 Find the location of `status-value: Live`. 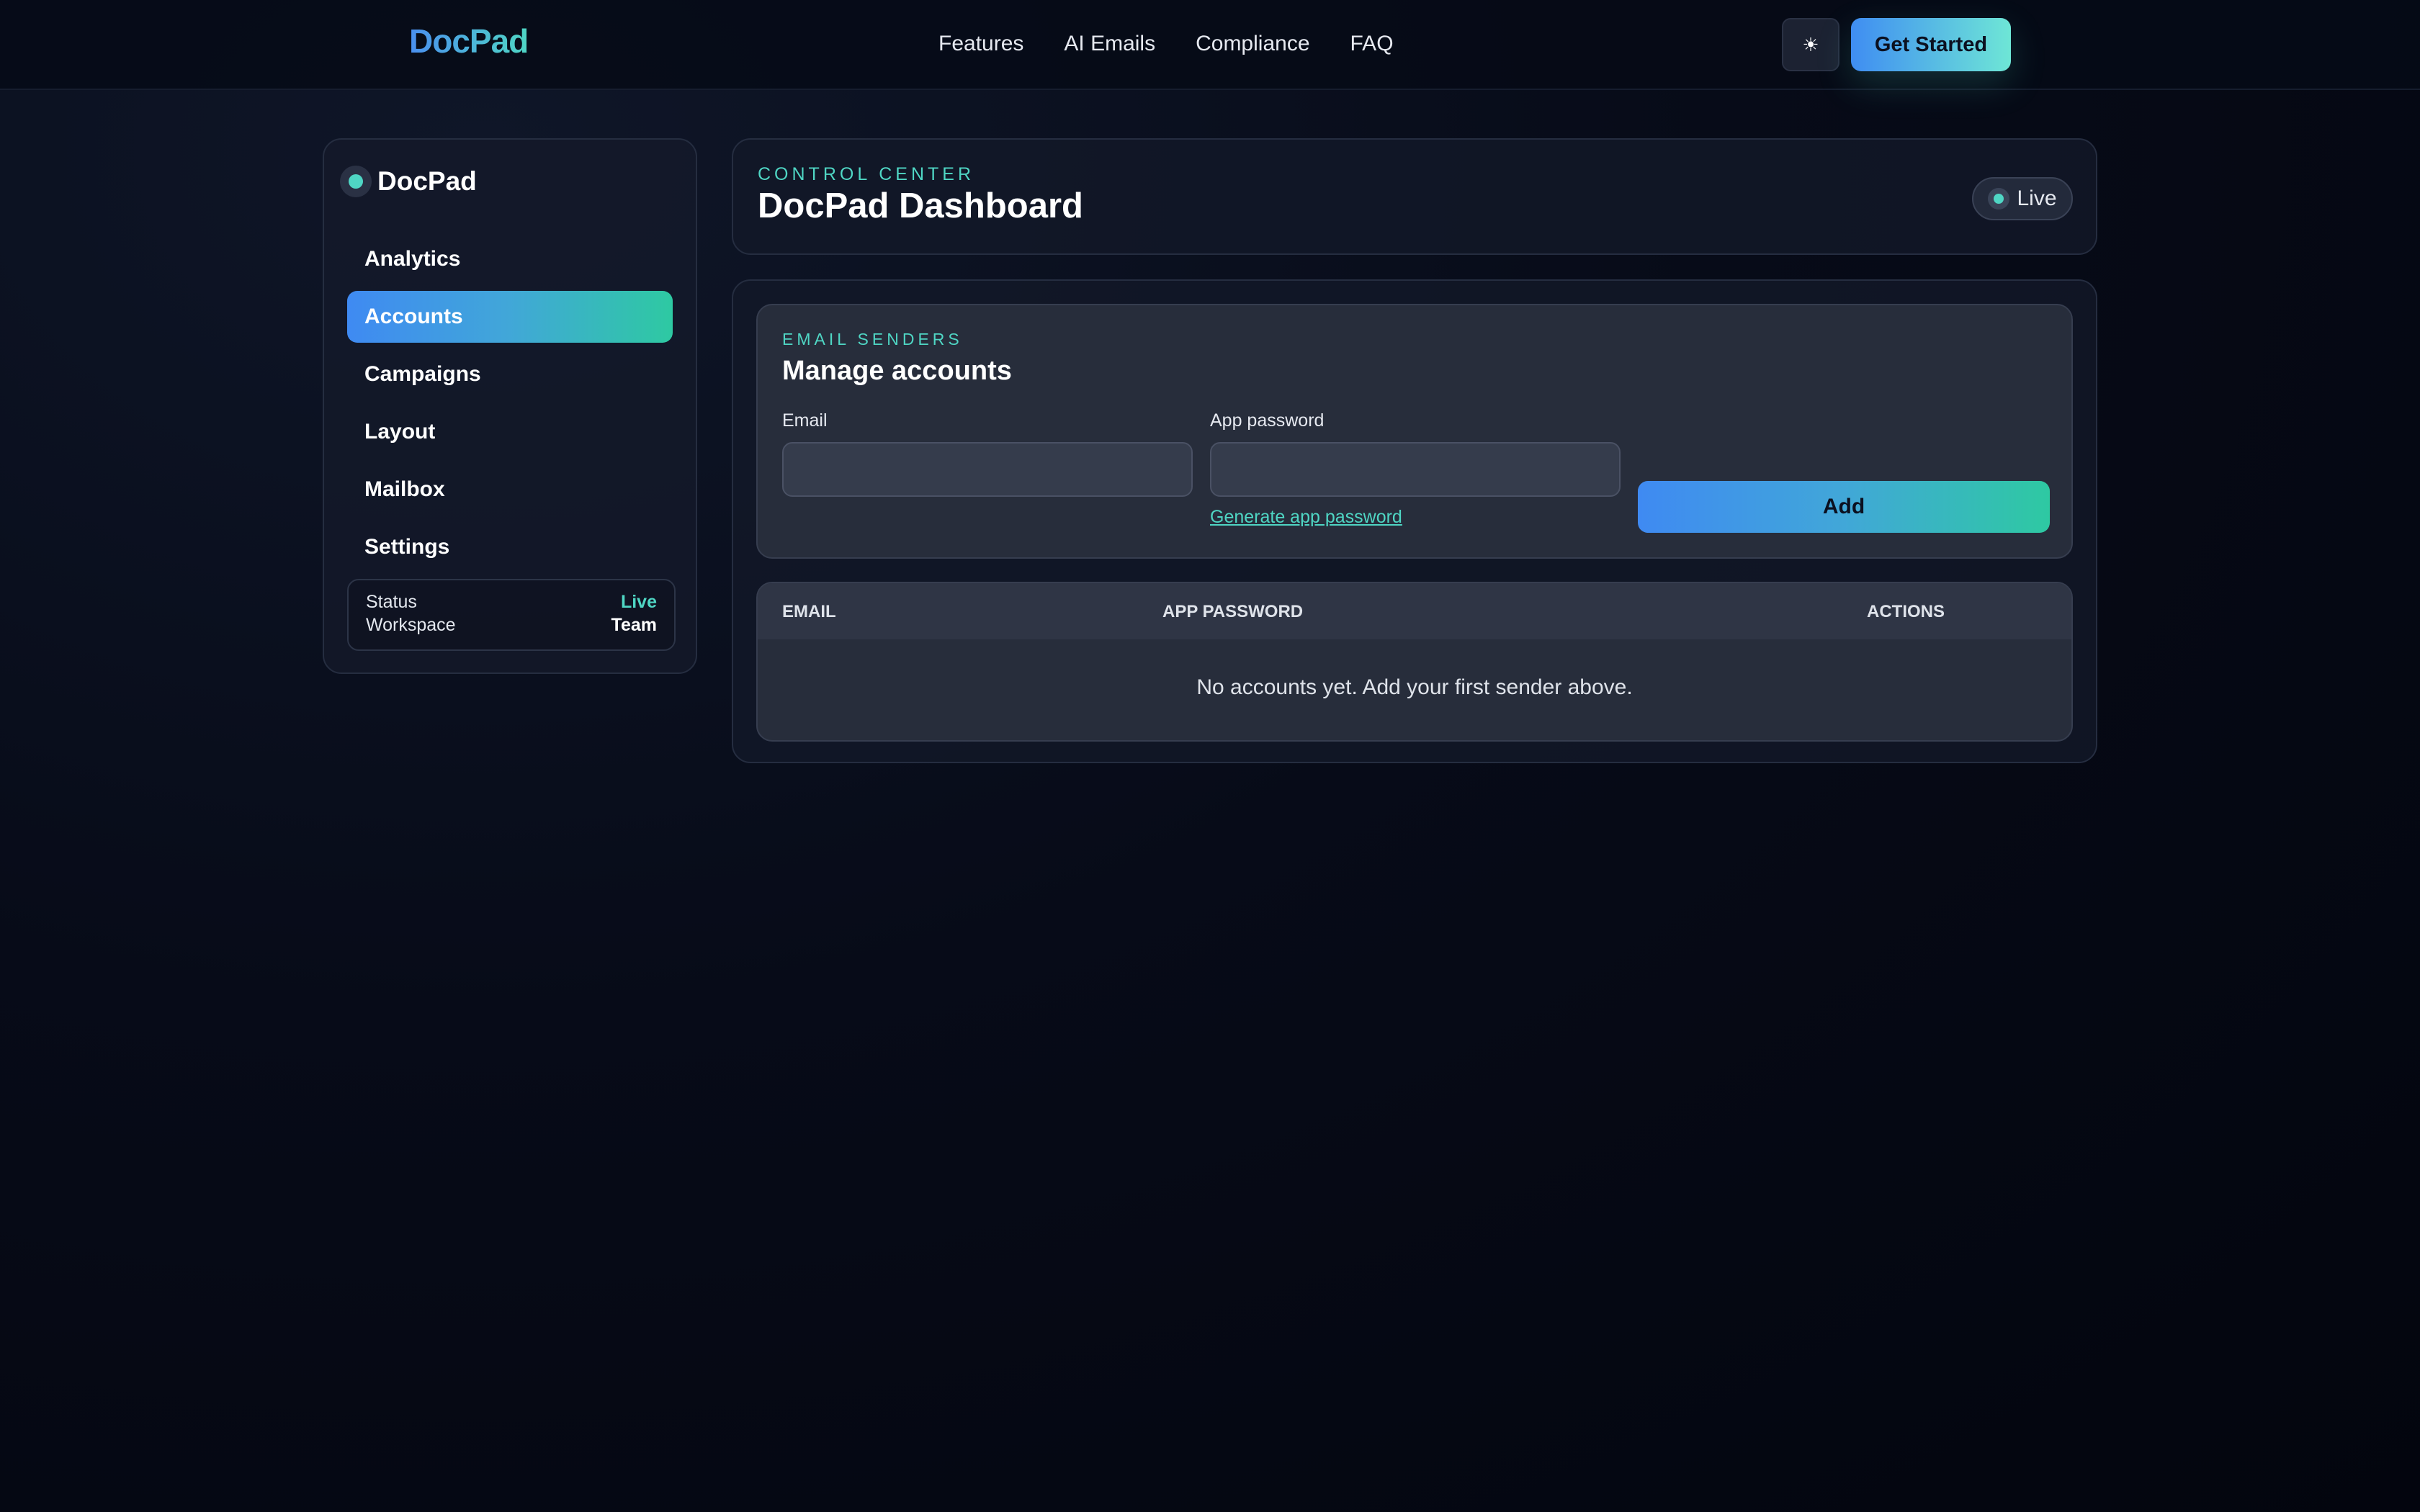

status-value: Live is located at coordinates (638, 602).